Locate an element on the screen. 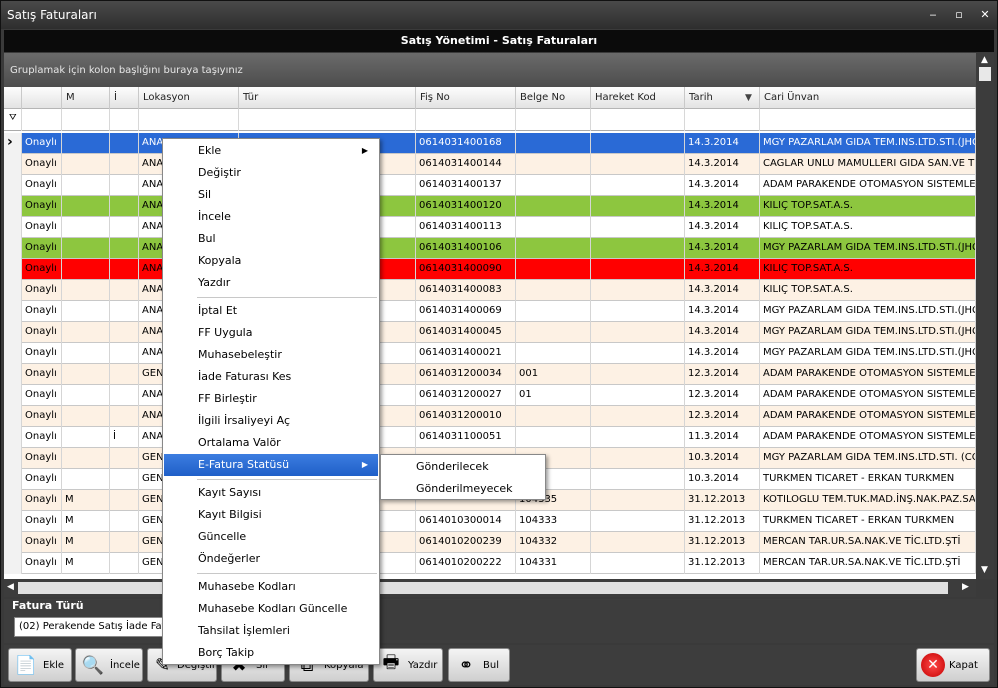 This screenshot has height=688, width=998. yazdr-button: 🖶 Yazdır is located at coordinates (408, 665).